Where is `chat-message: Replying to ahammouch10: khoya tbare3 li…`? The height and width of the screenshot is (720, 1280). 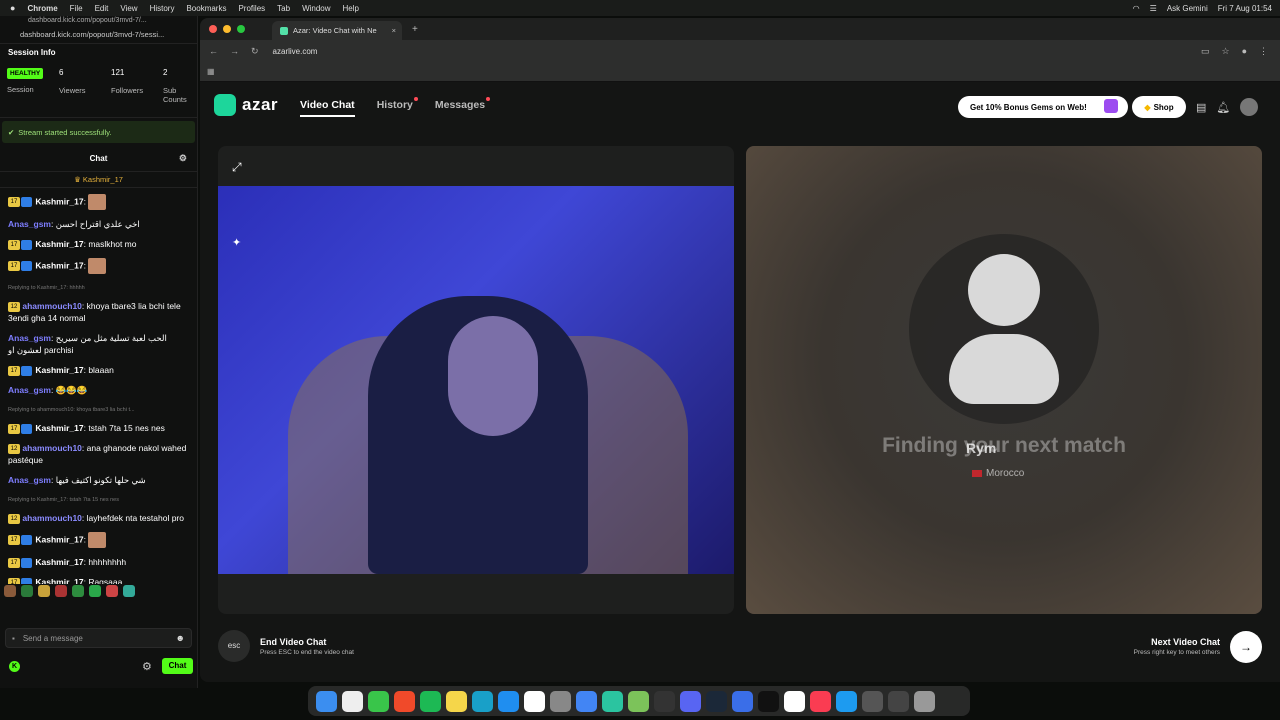
chat-message: Replying to ahammouch10: khoya tbare3 li… is located at coordinates (98, 419).